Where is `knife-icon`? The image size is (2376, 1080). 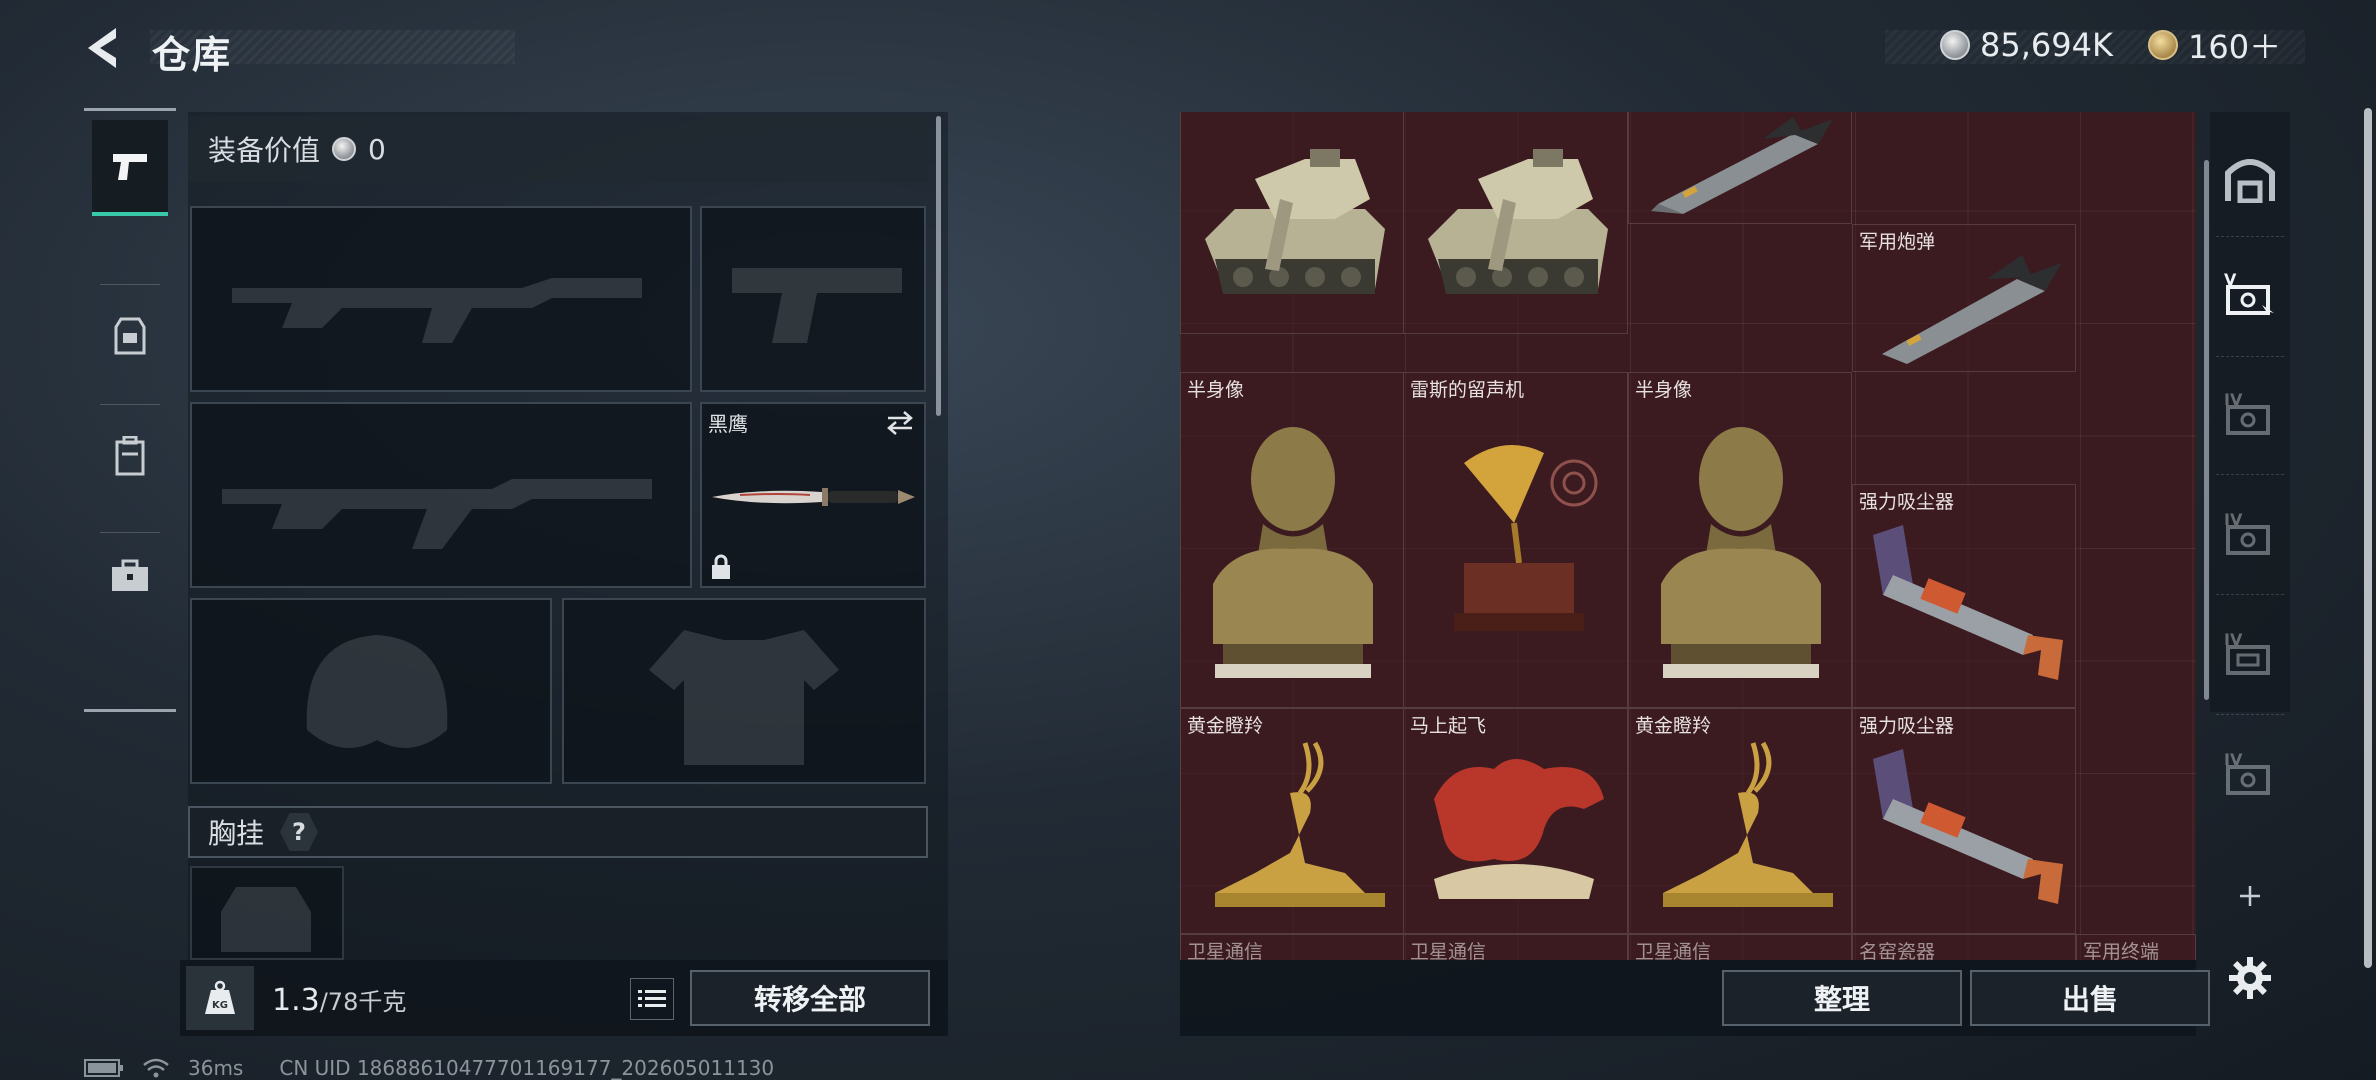 knife-icon is located at coordinates (813, 497).